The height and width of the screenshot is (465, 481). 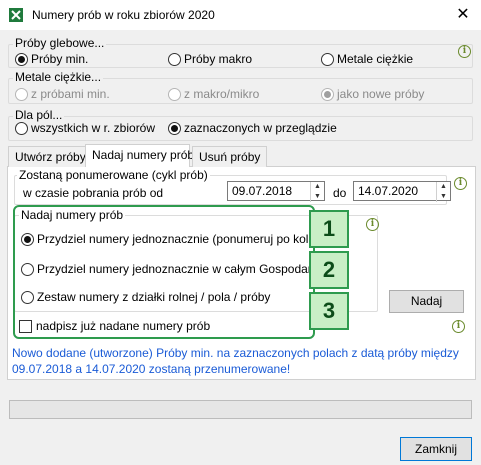 I want to click on date-from-input: 09.07.2018 ▲ ▼, so click(x=276, y=191).